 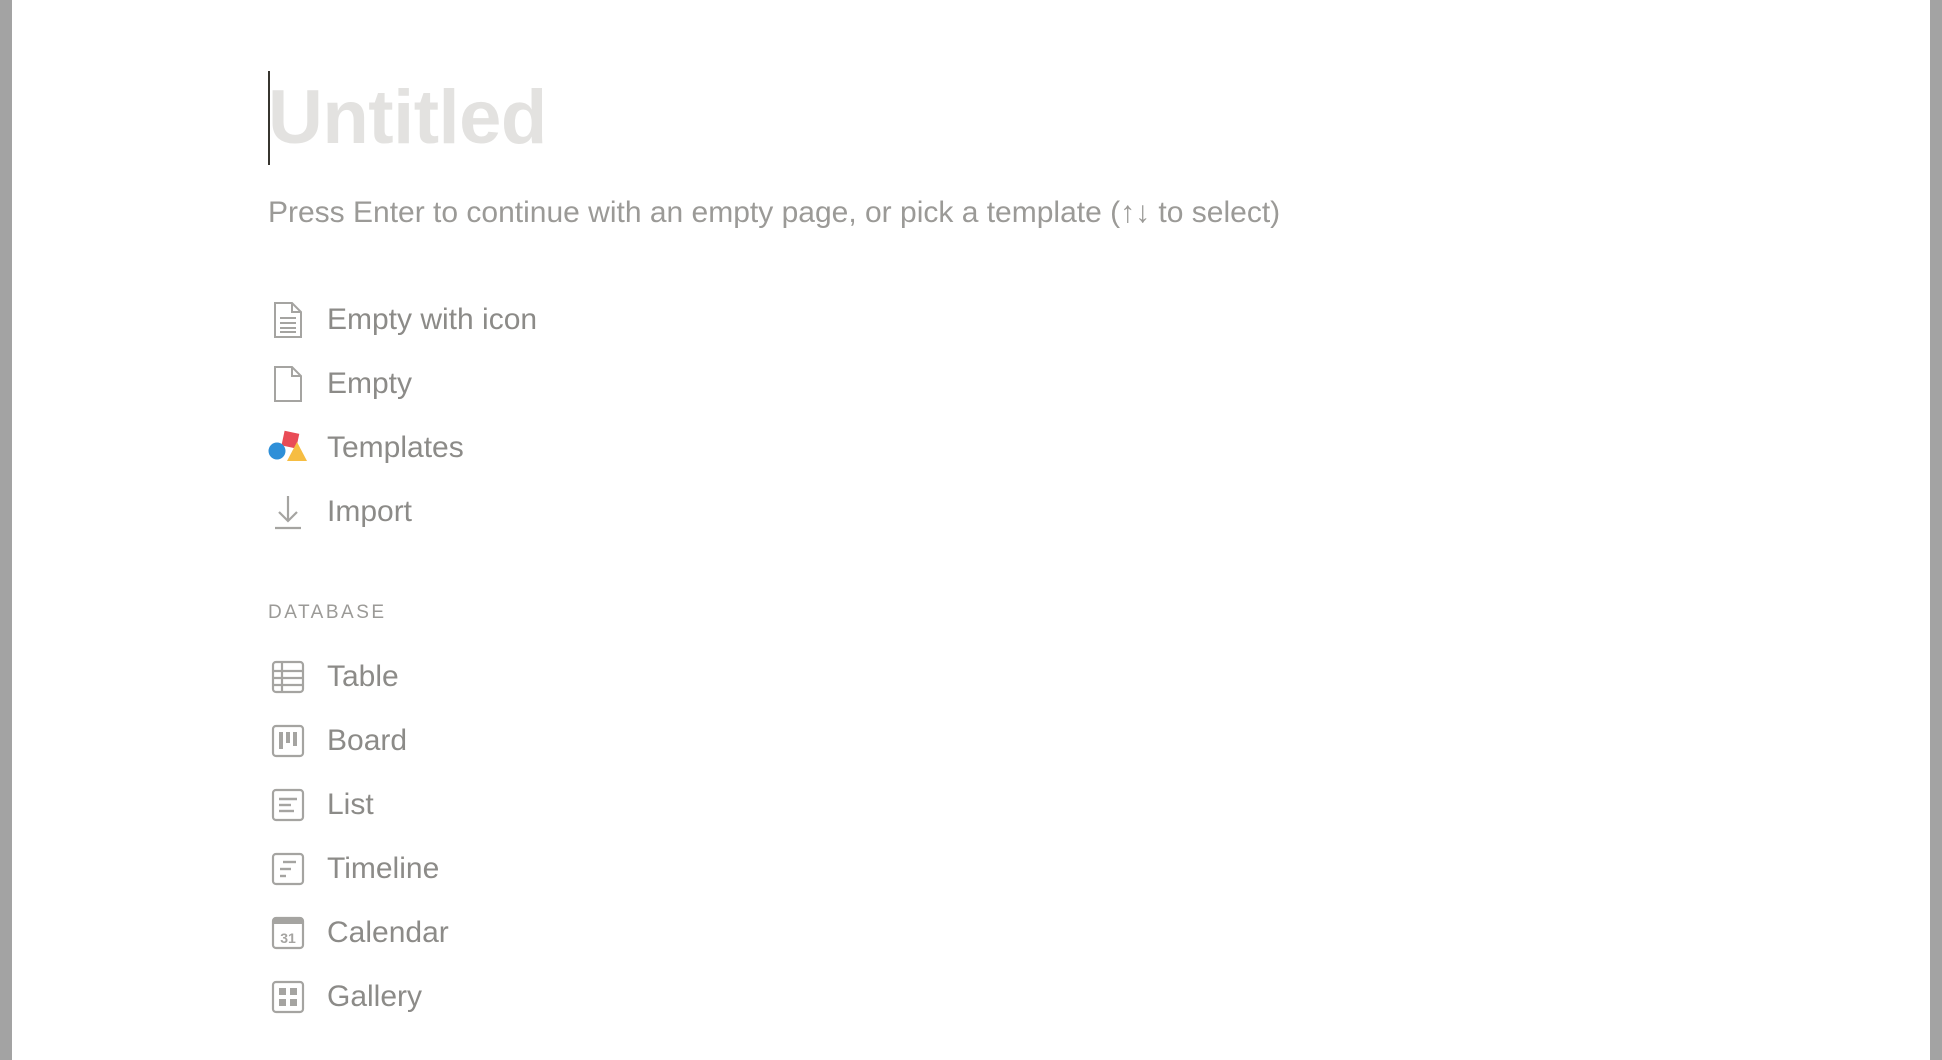 I want to click on database-item-timeline: Timeline, so click(x=353, y=869).